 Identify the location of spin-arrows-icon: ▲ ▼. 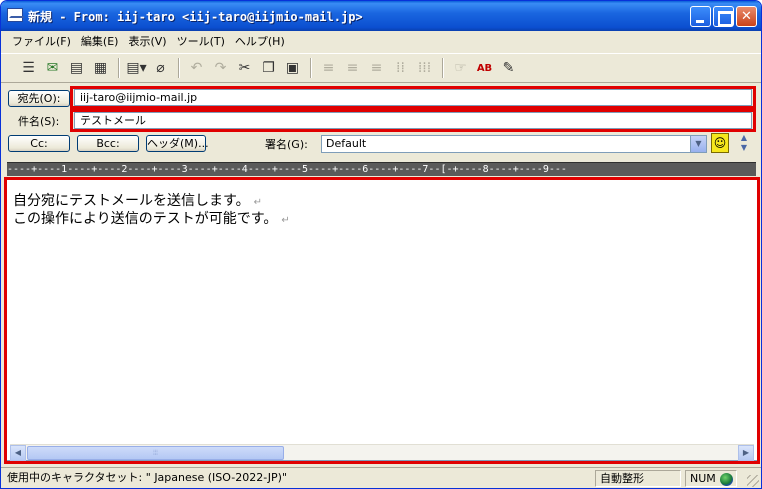
(744, 143).